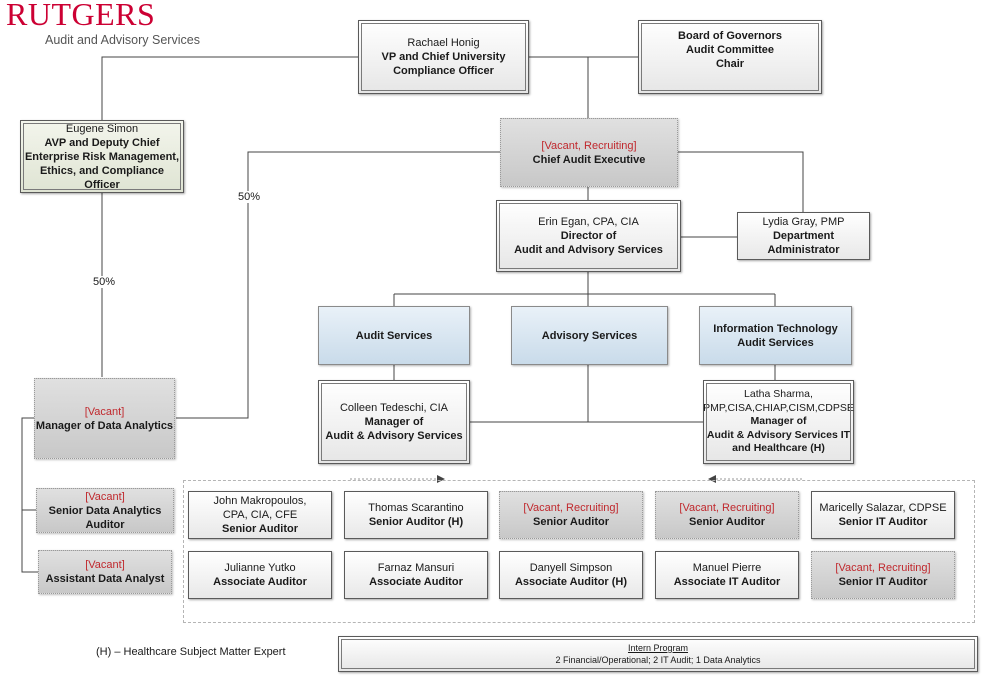 This screenshot has width=982, height=676. I want to click on department-it-audit-services: Information Technology Audit Services, so click(775, 335).